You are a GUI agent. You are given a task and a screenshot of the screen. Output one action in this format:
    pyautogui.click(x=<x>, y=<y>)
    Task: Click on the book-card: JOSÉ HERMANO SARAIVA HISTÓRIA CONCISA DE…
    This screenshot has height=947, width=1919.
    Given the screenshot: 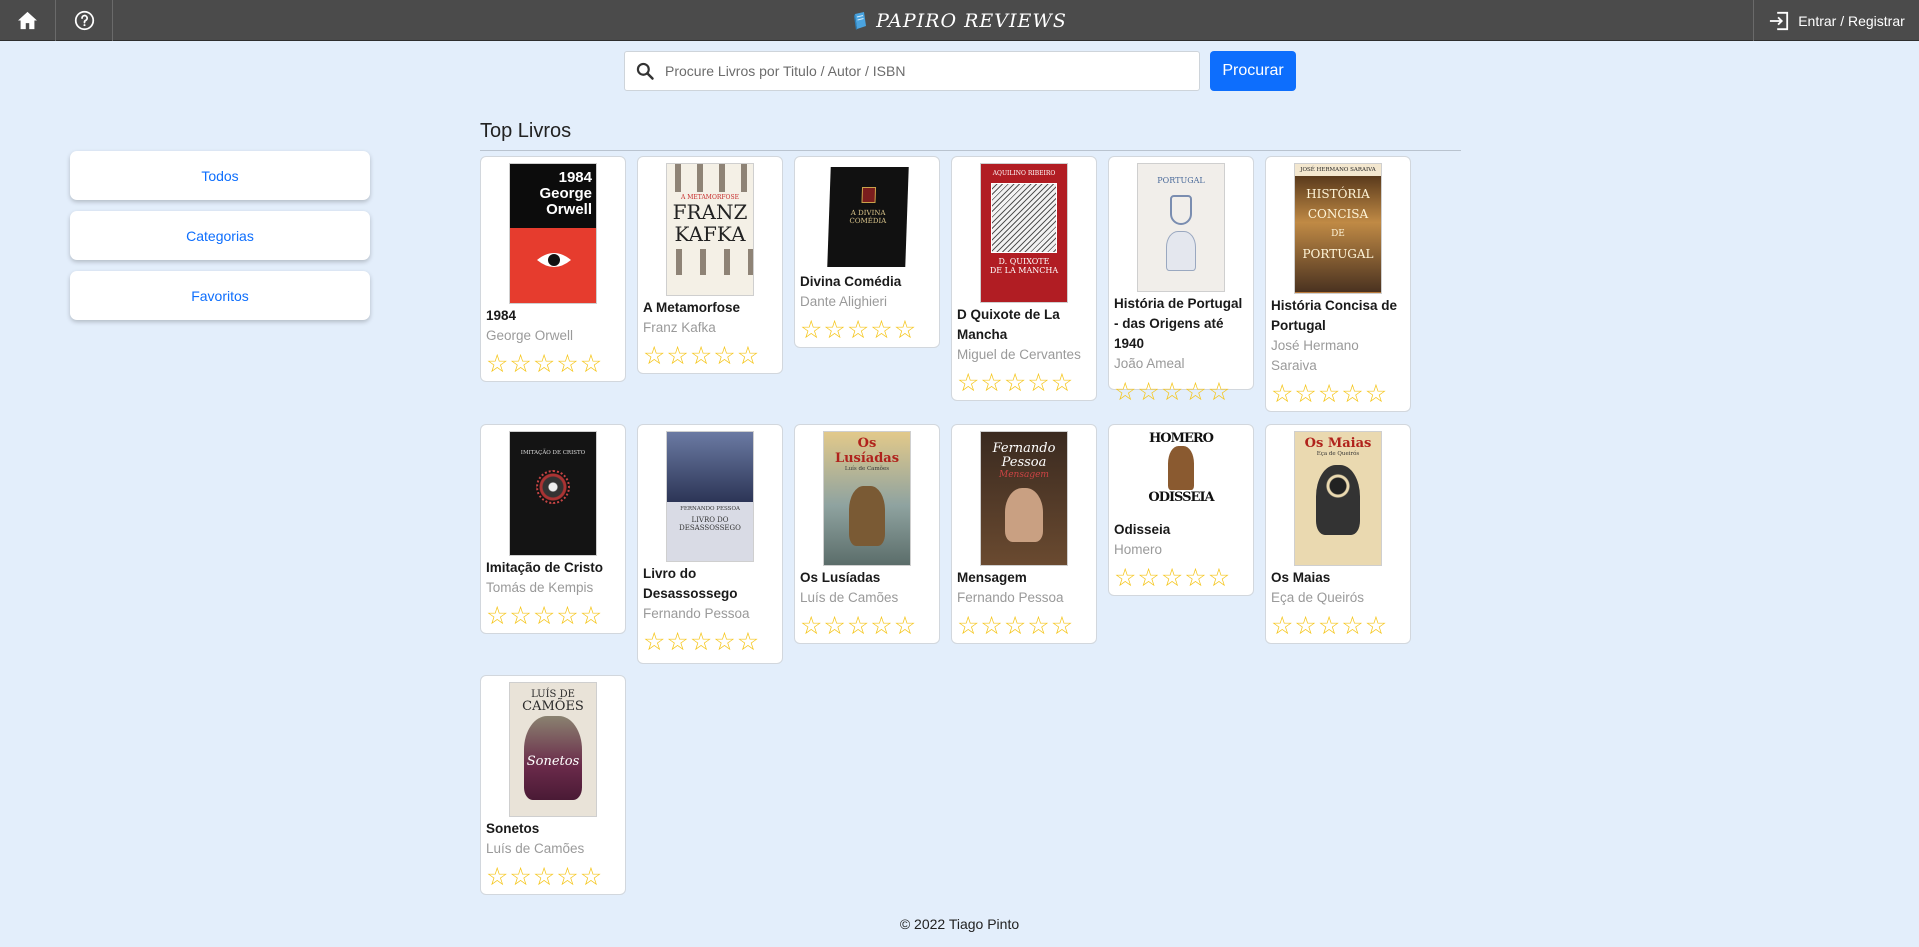 What is the action you would take?
    pyautogui.click(x=1338, y=284)
    